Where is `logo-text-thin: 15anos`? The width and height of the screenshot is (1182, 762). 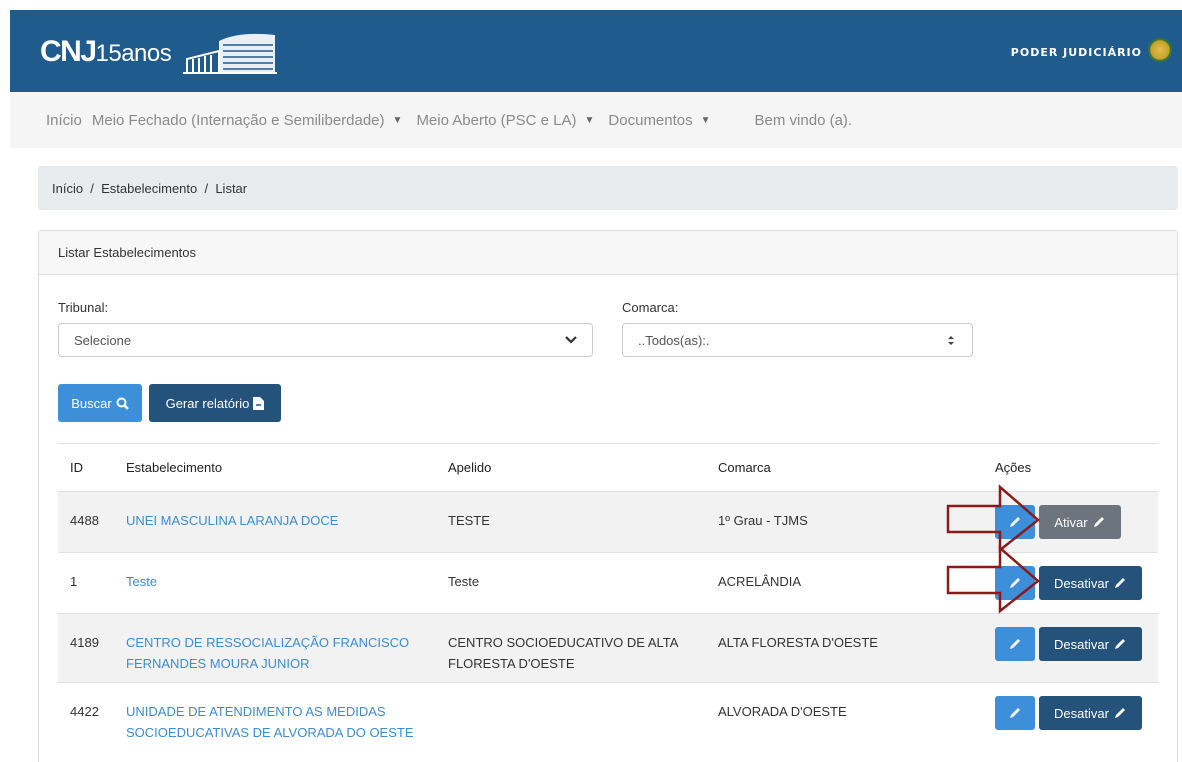 logo-text-thin: 15anos is located at coordinates (133, 53).